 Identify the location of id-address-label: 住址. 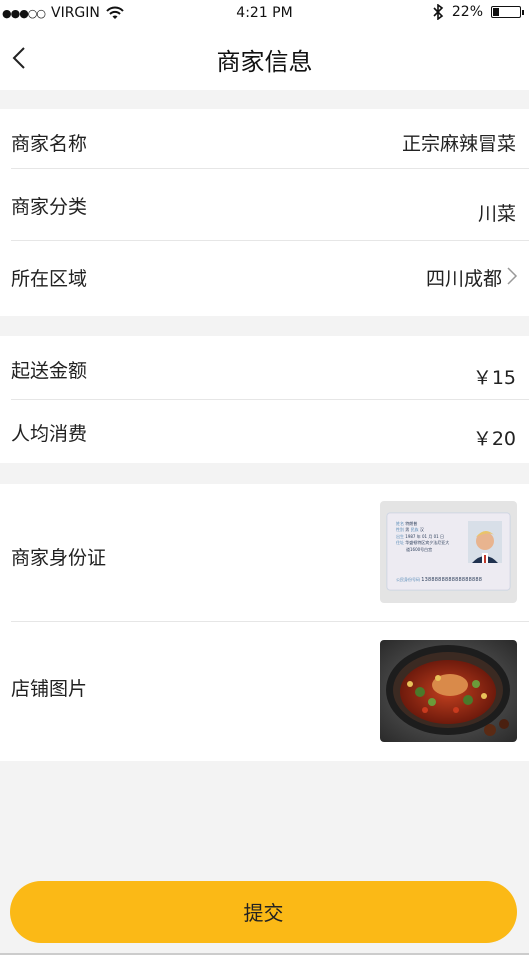
(400, 543).